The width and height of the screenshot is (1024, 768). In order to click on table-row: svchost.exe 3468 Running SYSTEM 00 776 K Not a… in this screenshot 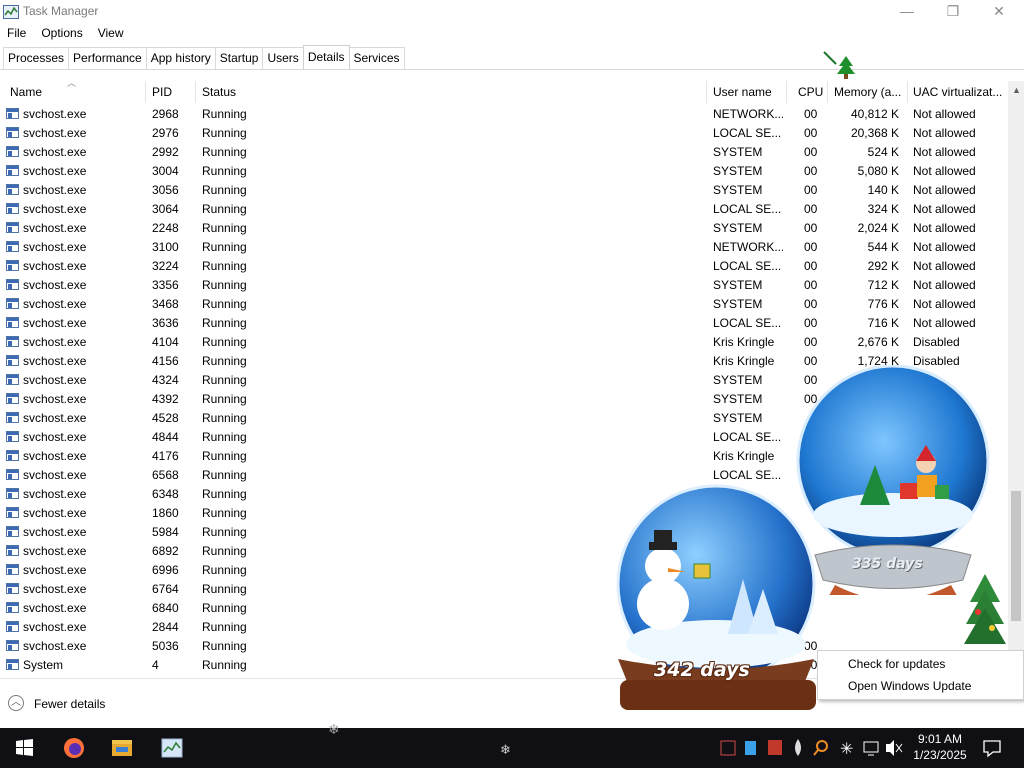, I will do `click(504, 304)`.